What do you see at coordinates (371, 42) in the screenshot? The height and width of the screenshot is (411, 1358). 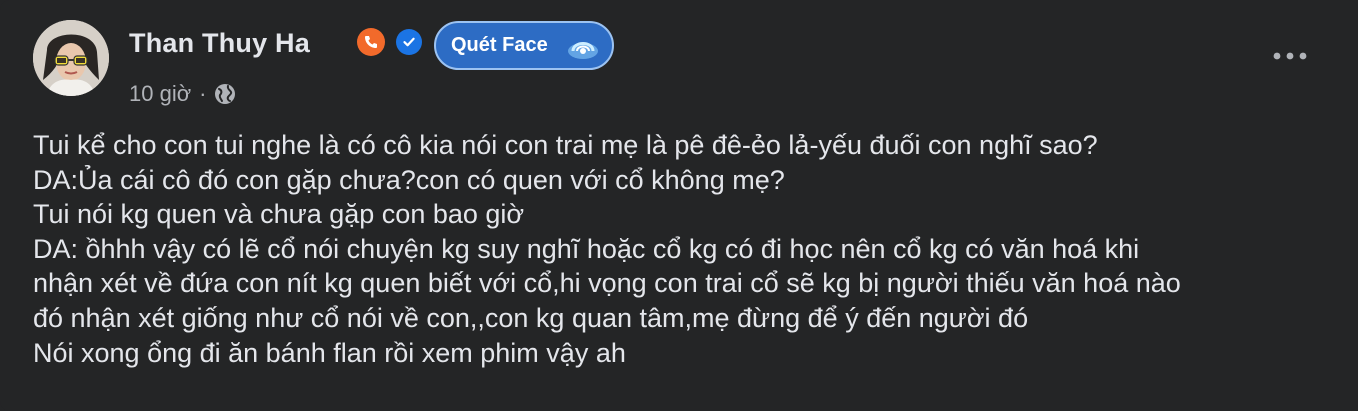 I see `phone-icon` at bounding box center [371, 42].